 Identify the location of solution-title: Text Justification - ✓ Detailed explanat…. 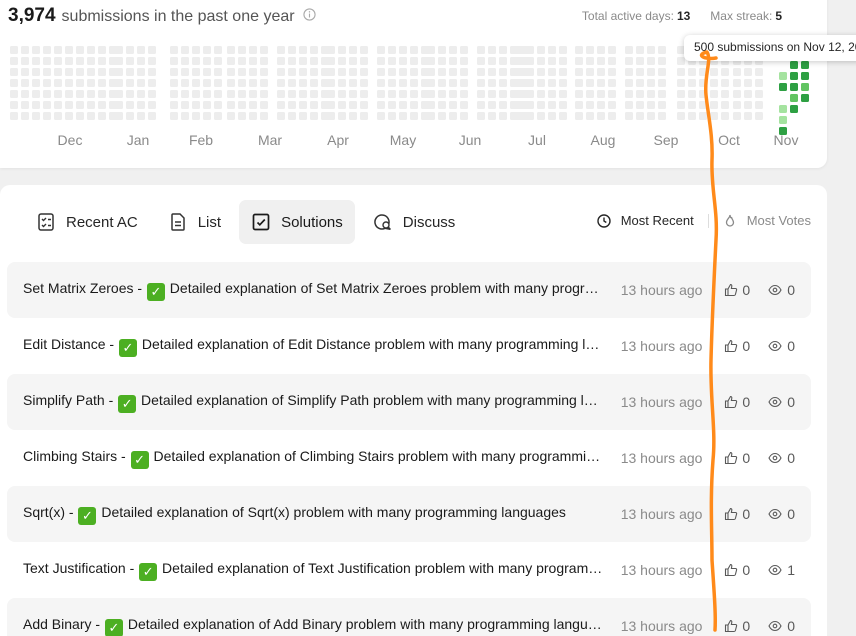
(314, 570).